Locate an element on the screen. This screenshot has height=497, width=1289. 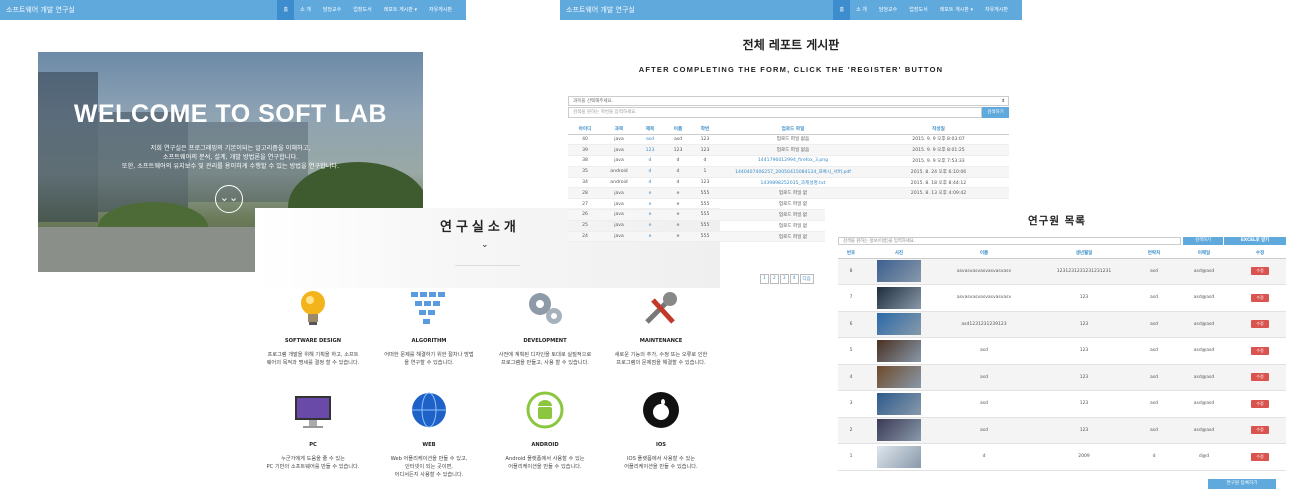
cell-number: 4 is located at coordinates (851, 377).